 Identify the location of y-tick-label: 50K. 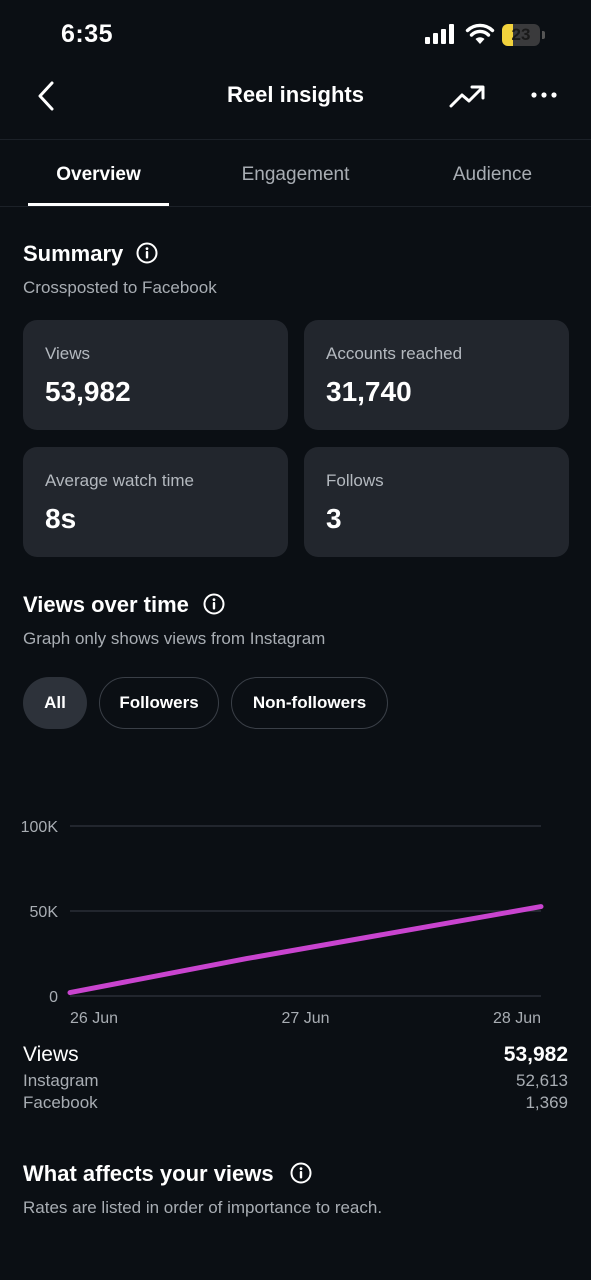
(44, 912).